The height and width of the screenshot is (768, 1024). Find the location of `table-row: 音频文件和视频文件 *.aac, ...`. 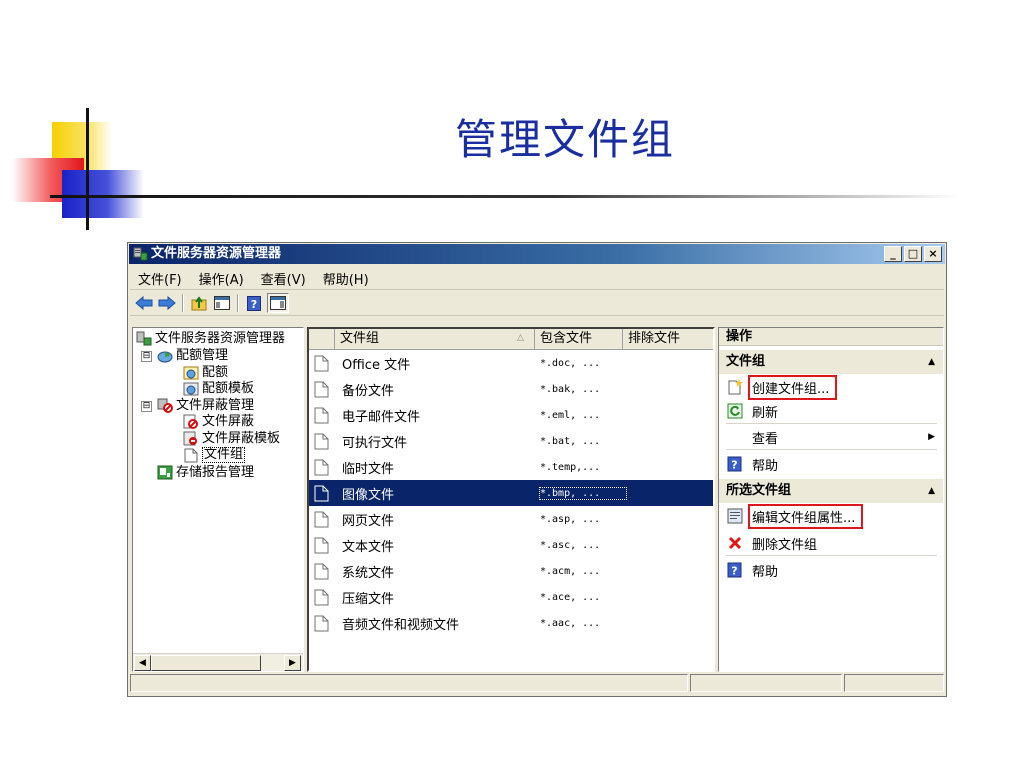

table-row: 音频文件和视频文件 *.aac, ... is located at coordinates (511, 623).